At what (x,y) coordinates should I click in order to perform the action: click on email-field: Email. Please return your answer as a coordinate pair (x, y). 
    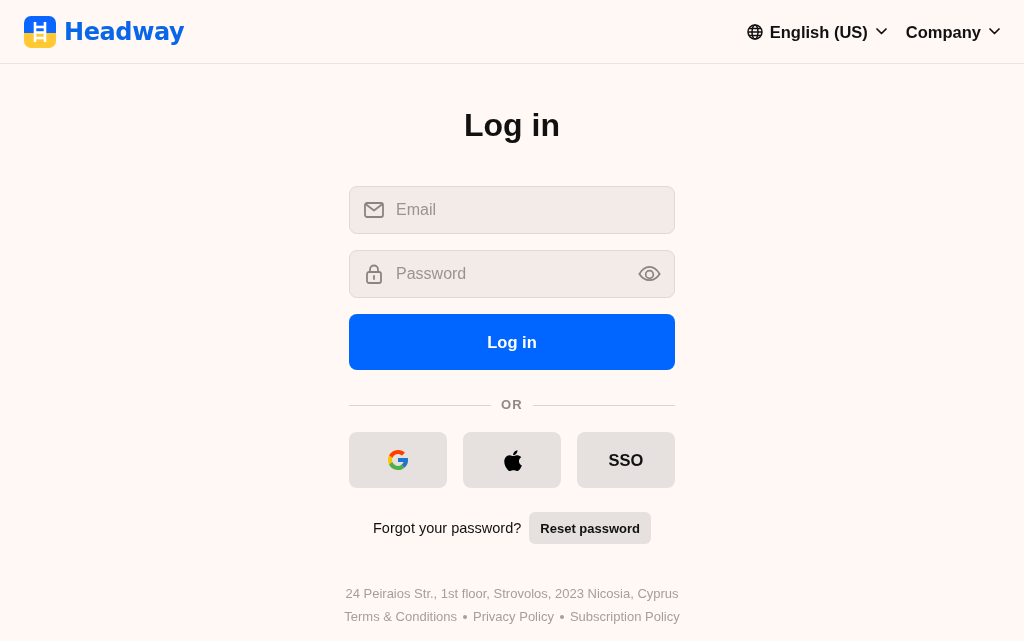
    Looking at the image, I should click on (512, 210).